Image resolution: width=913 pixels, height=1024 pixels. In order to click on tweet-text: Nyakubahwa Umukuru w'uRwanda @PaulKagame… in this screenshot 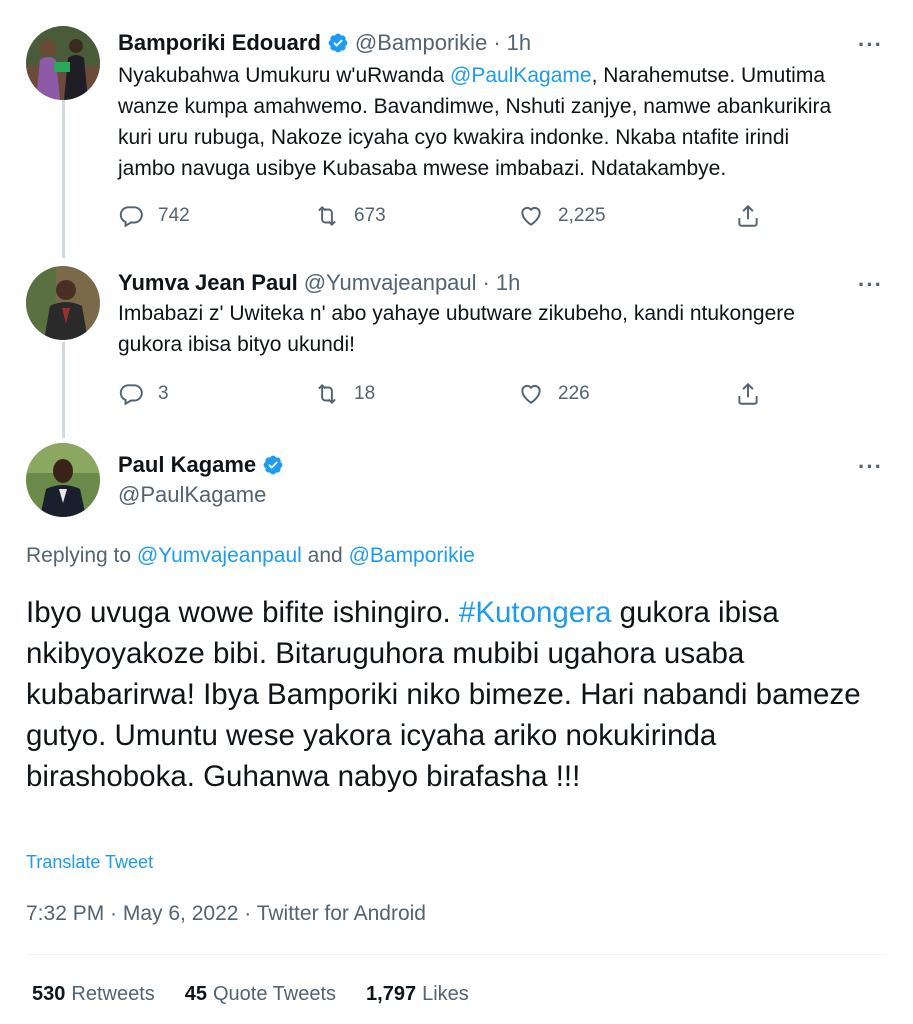, I will do `click(475, 122)`.